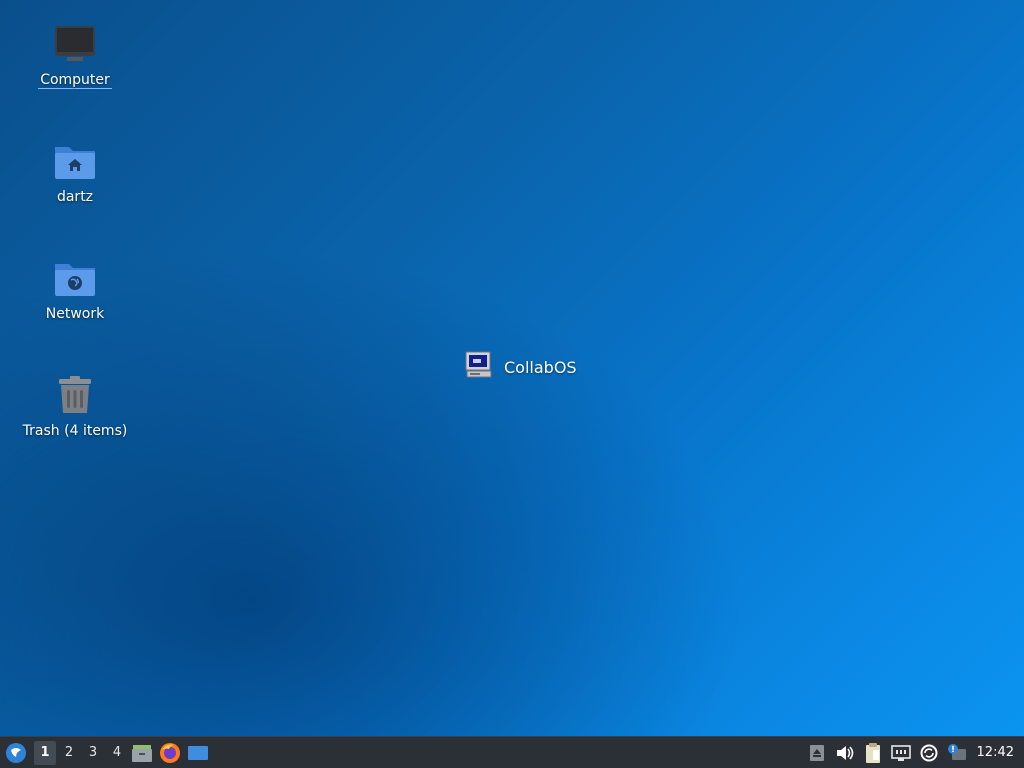 This screenshot has width=1024, height=768. What do you see at coordinates (997, 752) in the screenshot?
I see `clock: 12:42` at bounding box center [997, 752].